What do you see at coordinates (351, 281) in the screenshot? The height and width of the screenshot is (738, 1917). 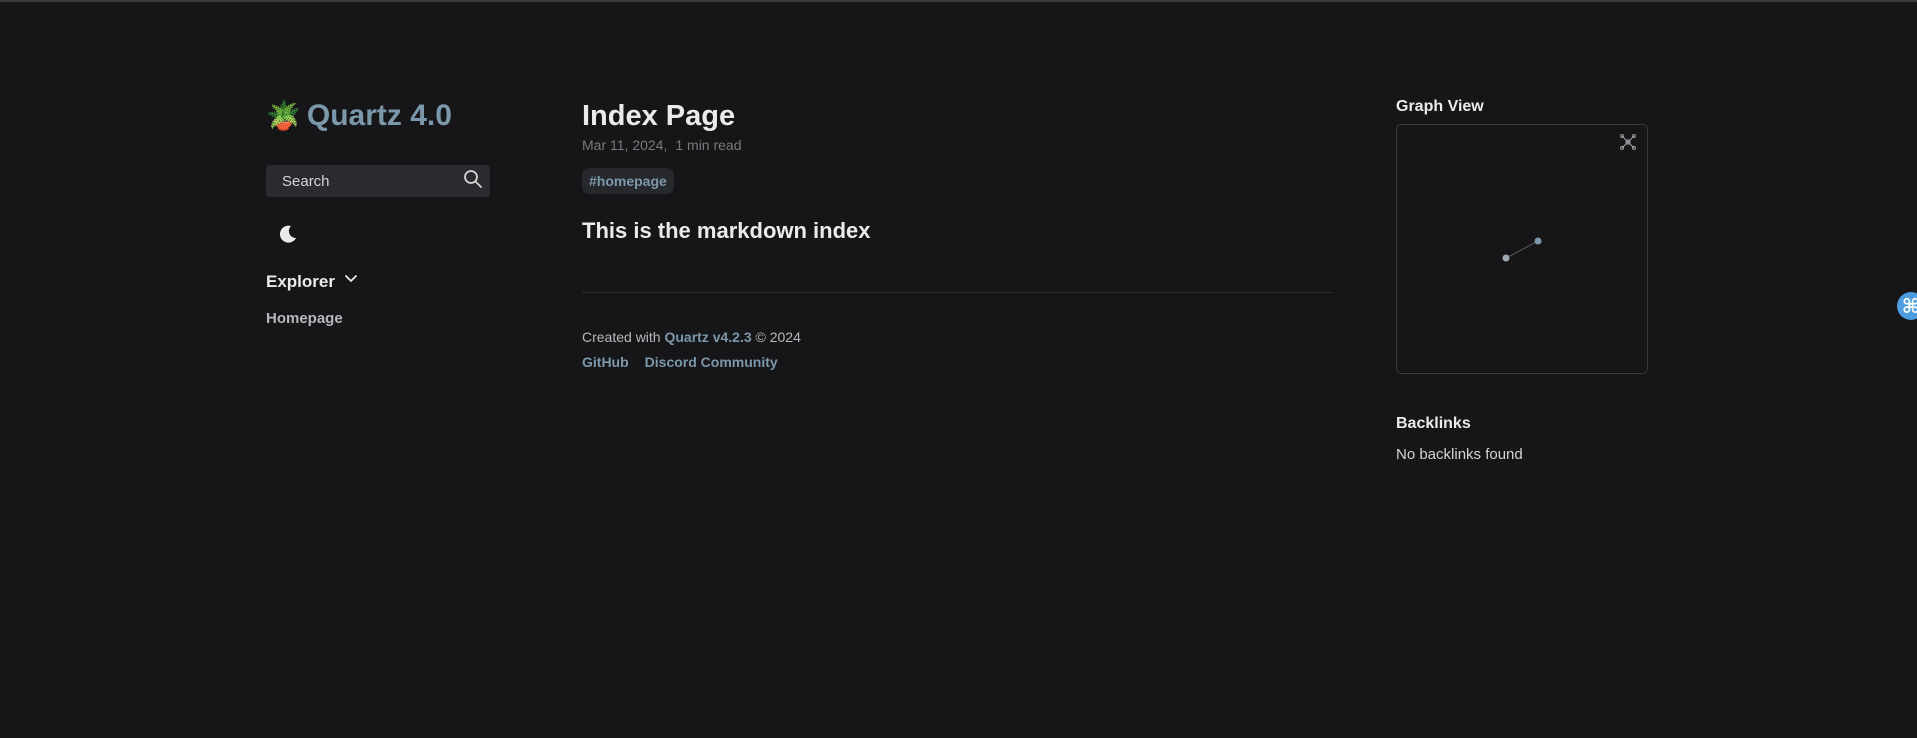 I see `chevron-down-icon` at bounding box center [351, 281].